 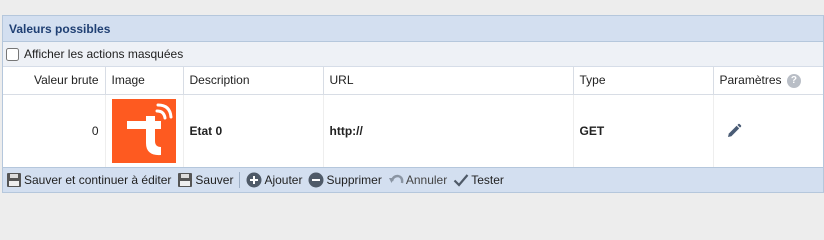 I want to click on save-continue-label: Sauver et continuer à éditer, so click(x=98, y=180).